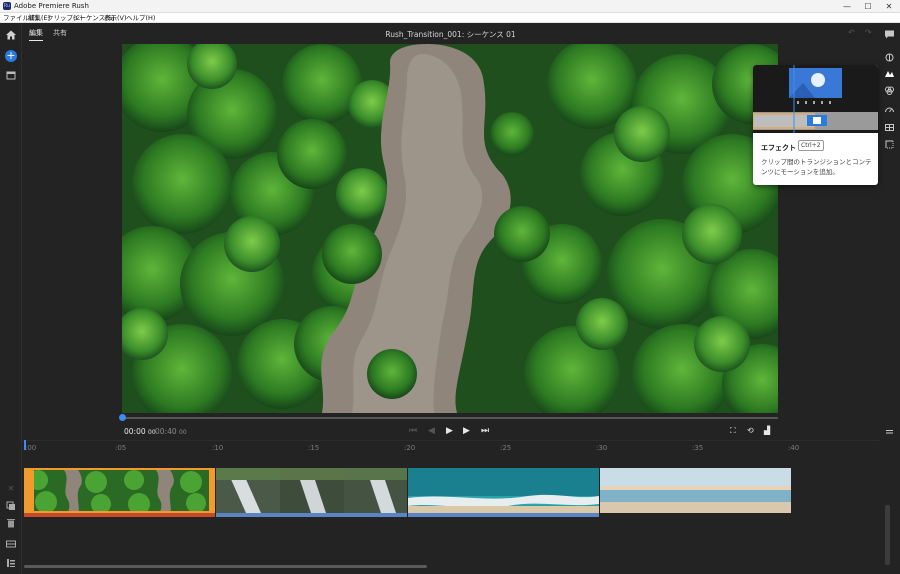 The image size is (900, 574). I want to click on ruler-label: :05, so click(121, 448).